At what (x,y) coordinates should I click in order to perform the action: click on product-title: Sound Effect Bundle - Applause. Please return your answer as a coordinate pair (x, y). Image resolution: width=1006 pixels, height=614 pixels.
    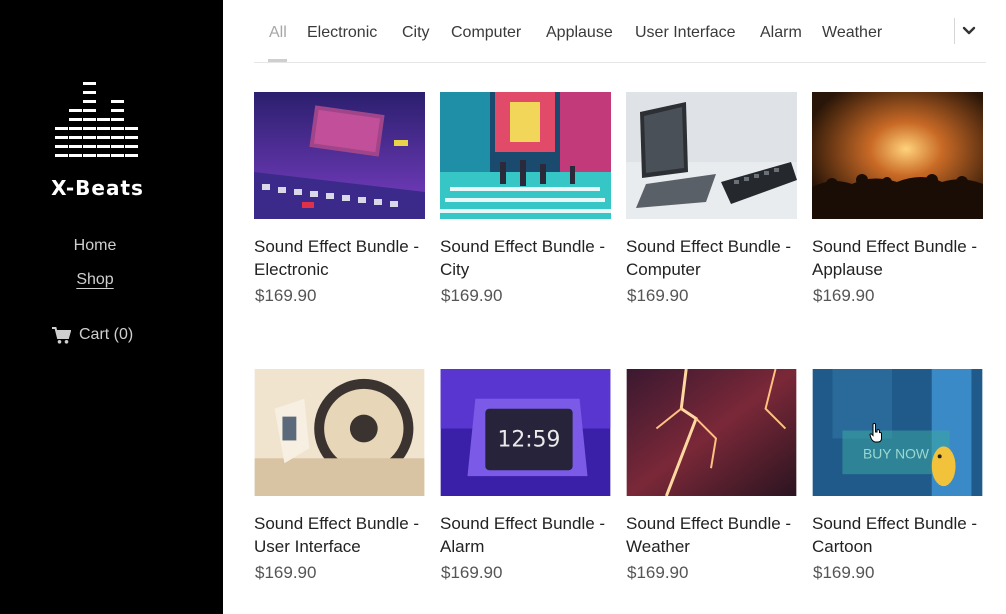
    Looking at the image, I should click on (900, 258).